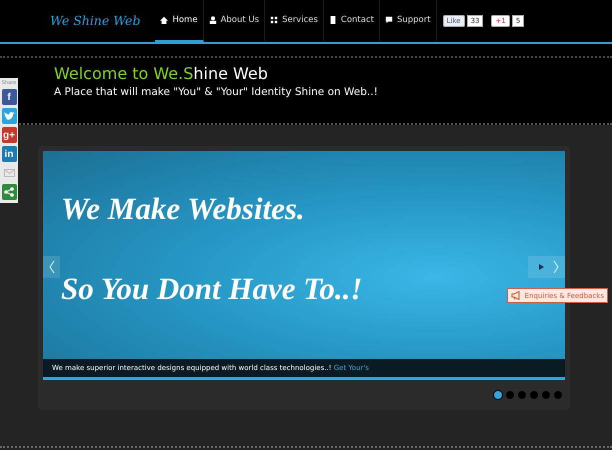  Describe the element at coordinates (9, 135) in the screenshot. I see `googleplus-share-button: g+` at that location.